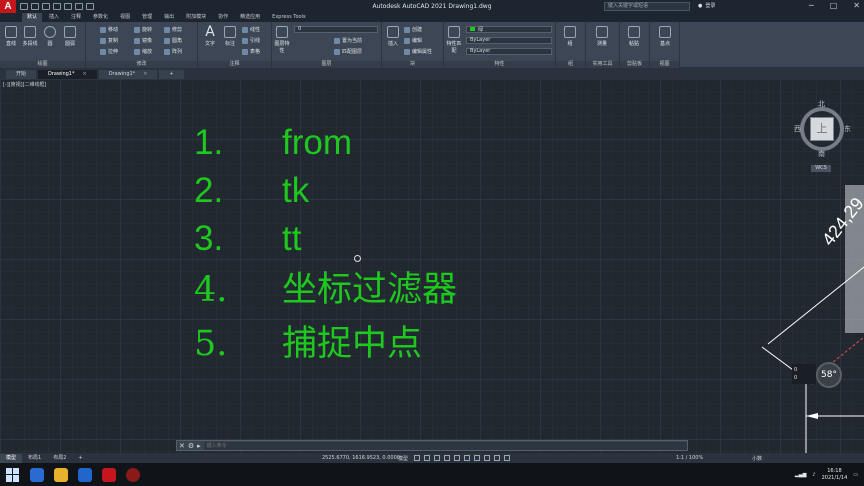 The width and height of the screenshot is (864, 486). I want to click on osnap-icon, so click(457, 458).